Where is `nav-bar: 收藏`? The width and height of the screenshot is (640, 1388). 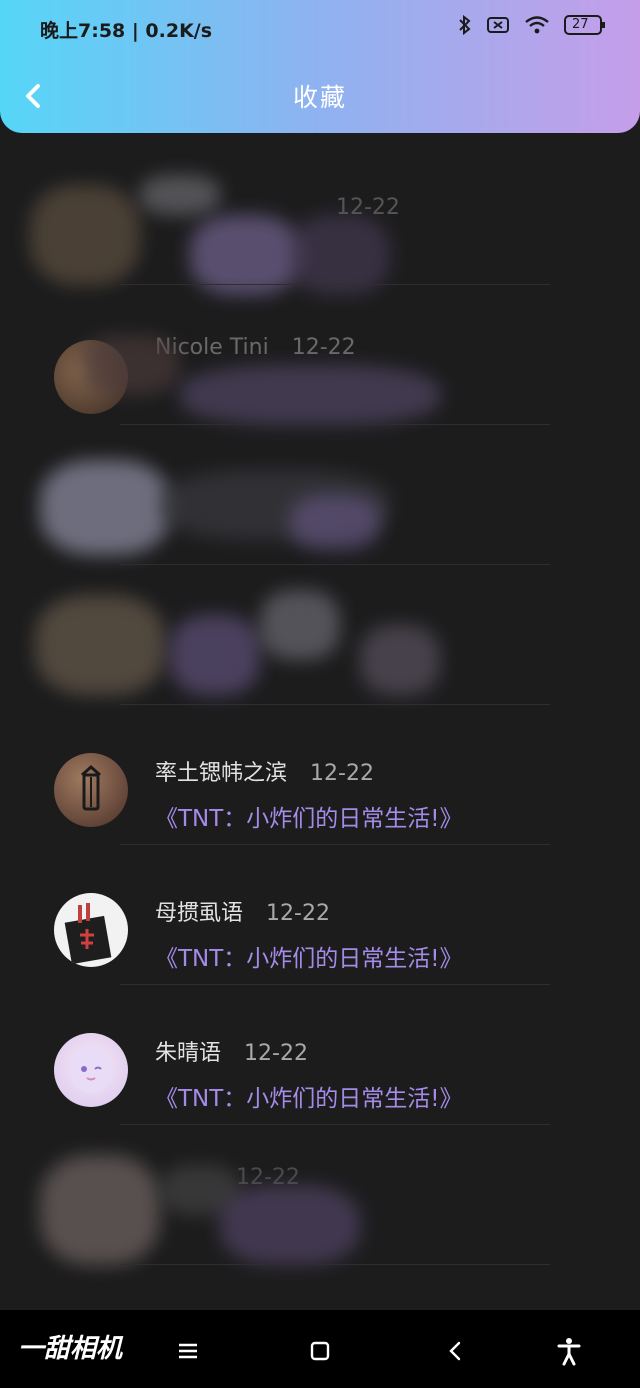 nav-bar: 收藏 is located at coordinates (320, 95).